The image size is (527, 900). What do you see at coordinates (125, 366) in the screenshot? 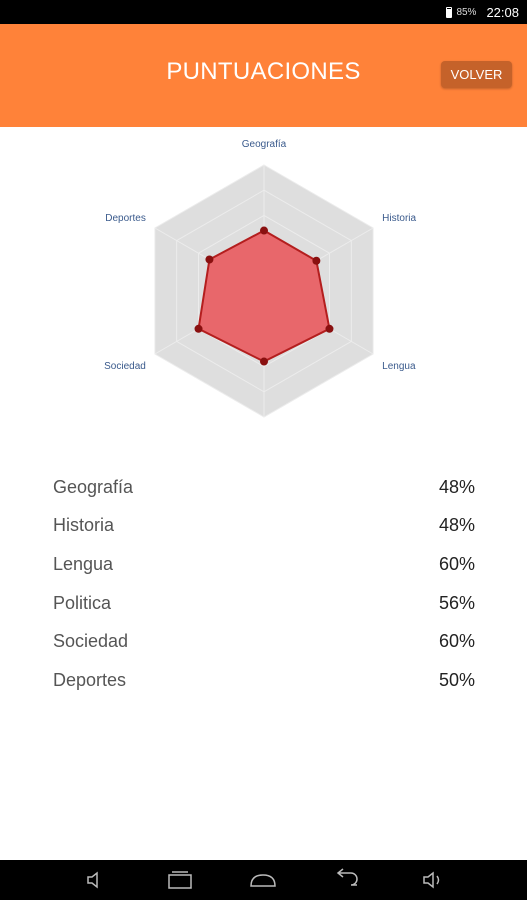
I see `radar-axis-label: Sociedad` at bounding box center [125, 366].